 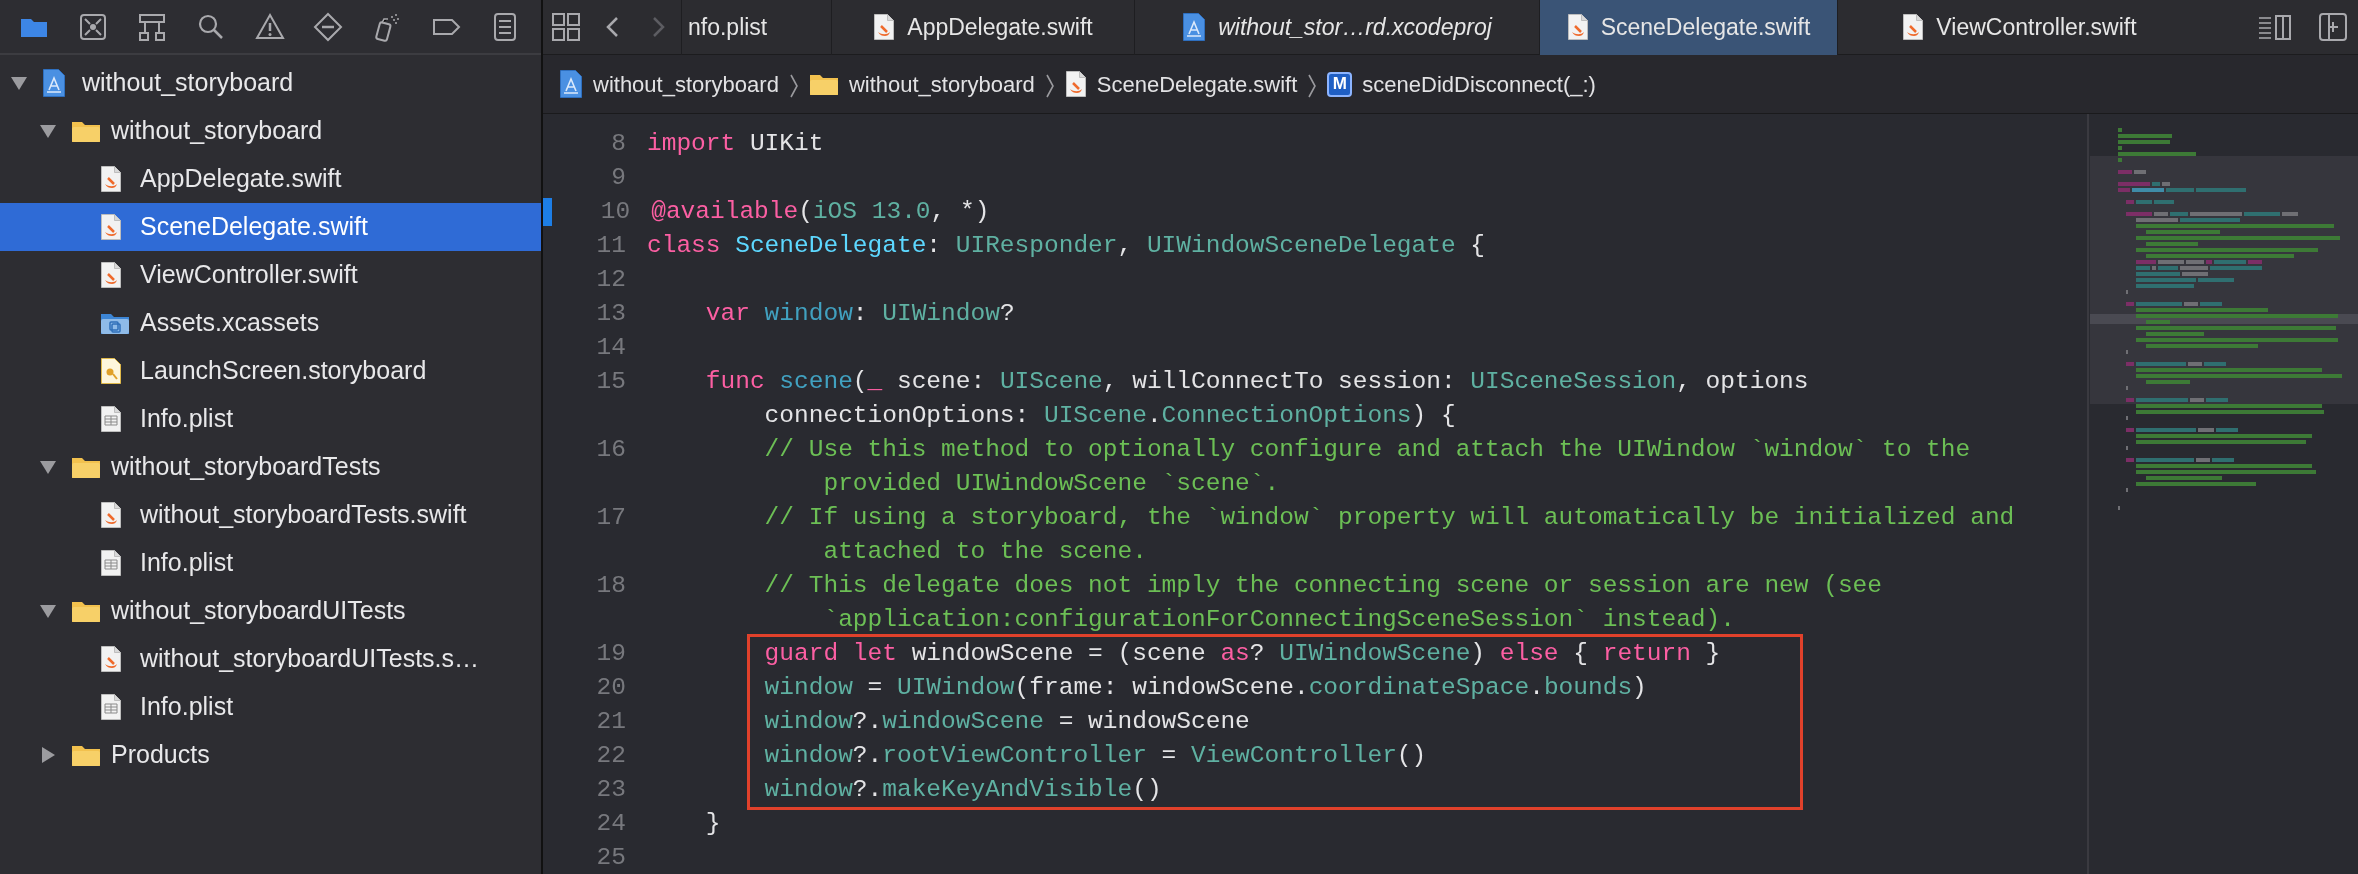 I want to click on change-bar, so click(x=548, y=212).